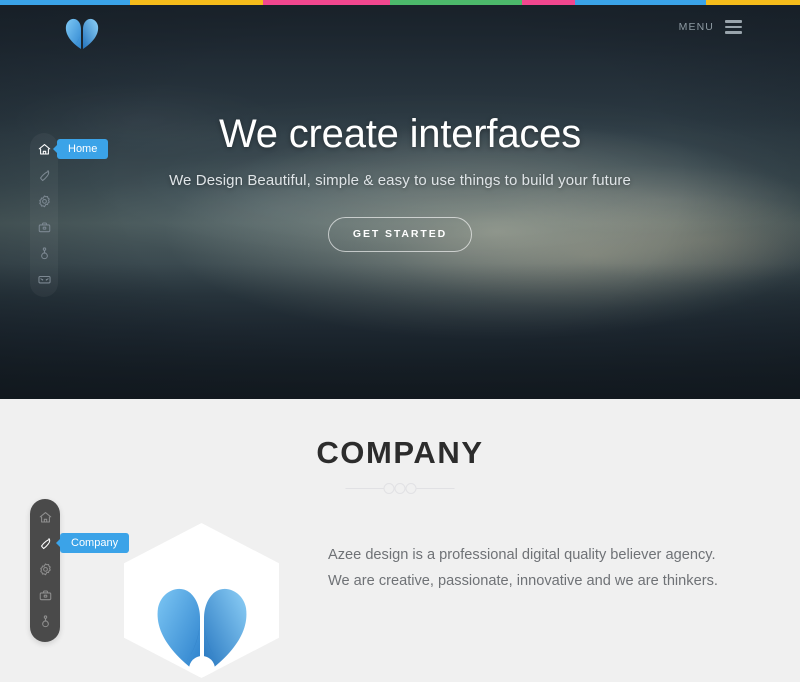 Image resolution: width=800 pixels, height=682 pixels. I want to click on sidenav-item-company, so click(44, 175).